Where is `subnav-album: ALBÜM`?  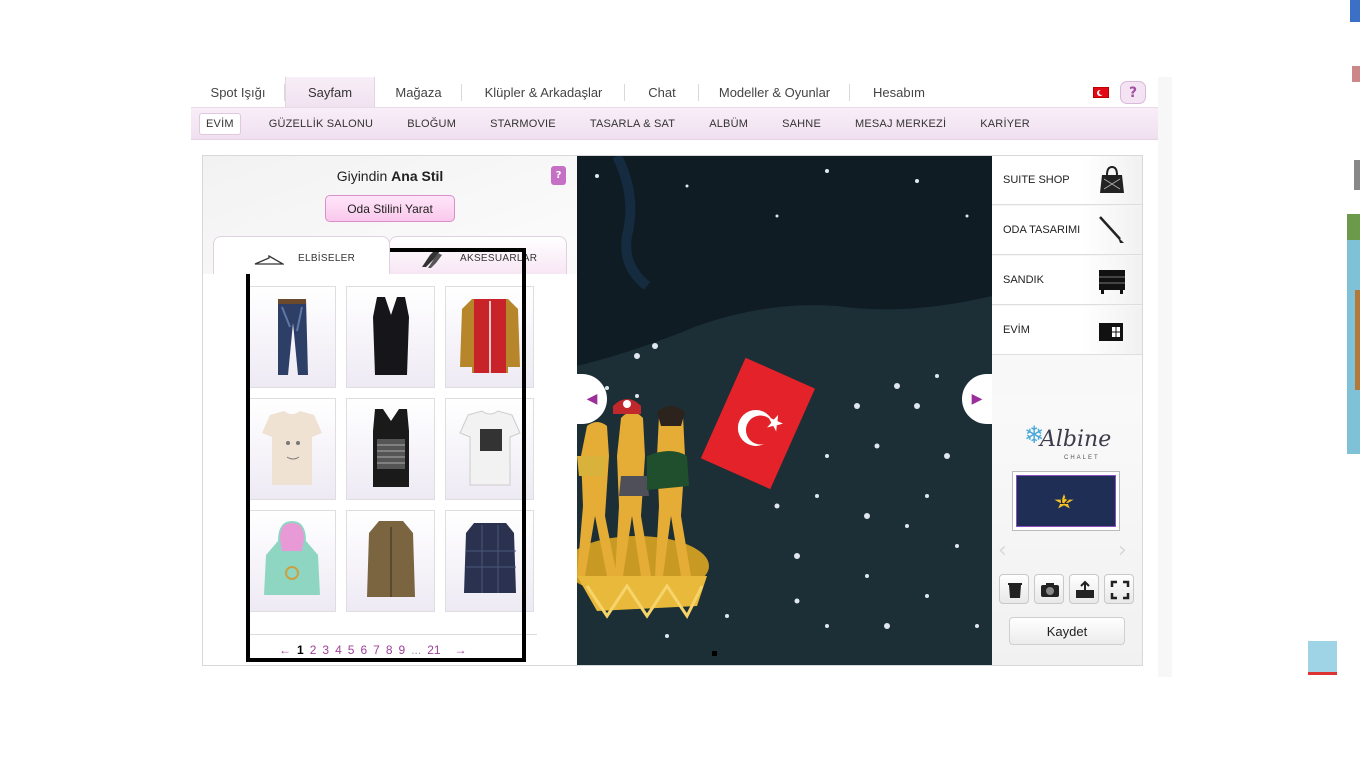
subnav-album: ALBÜM is located at coordinates (728, 124).